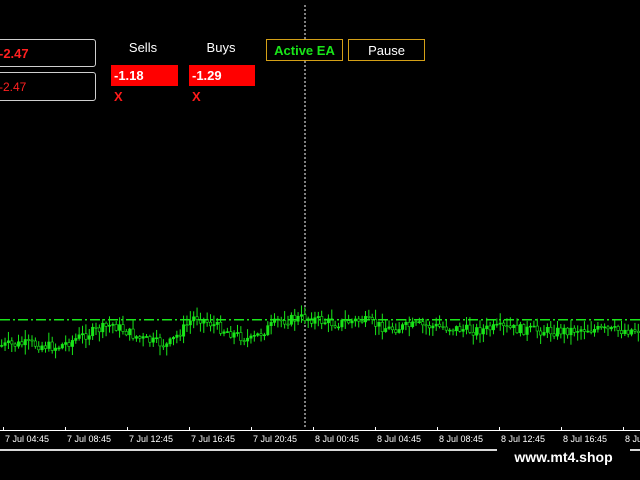 The width and height of the screenshot is (640, 480). I want to click on time-axis-label: 8 Jul 08:45, so click(461, 439).